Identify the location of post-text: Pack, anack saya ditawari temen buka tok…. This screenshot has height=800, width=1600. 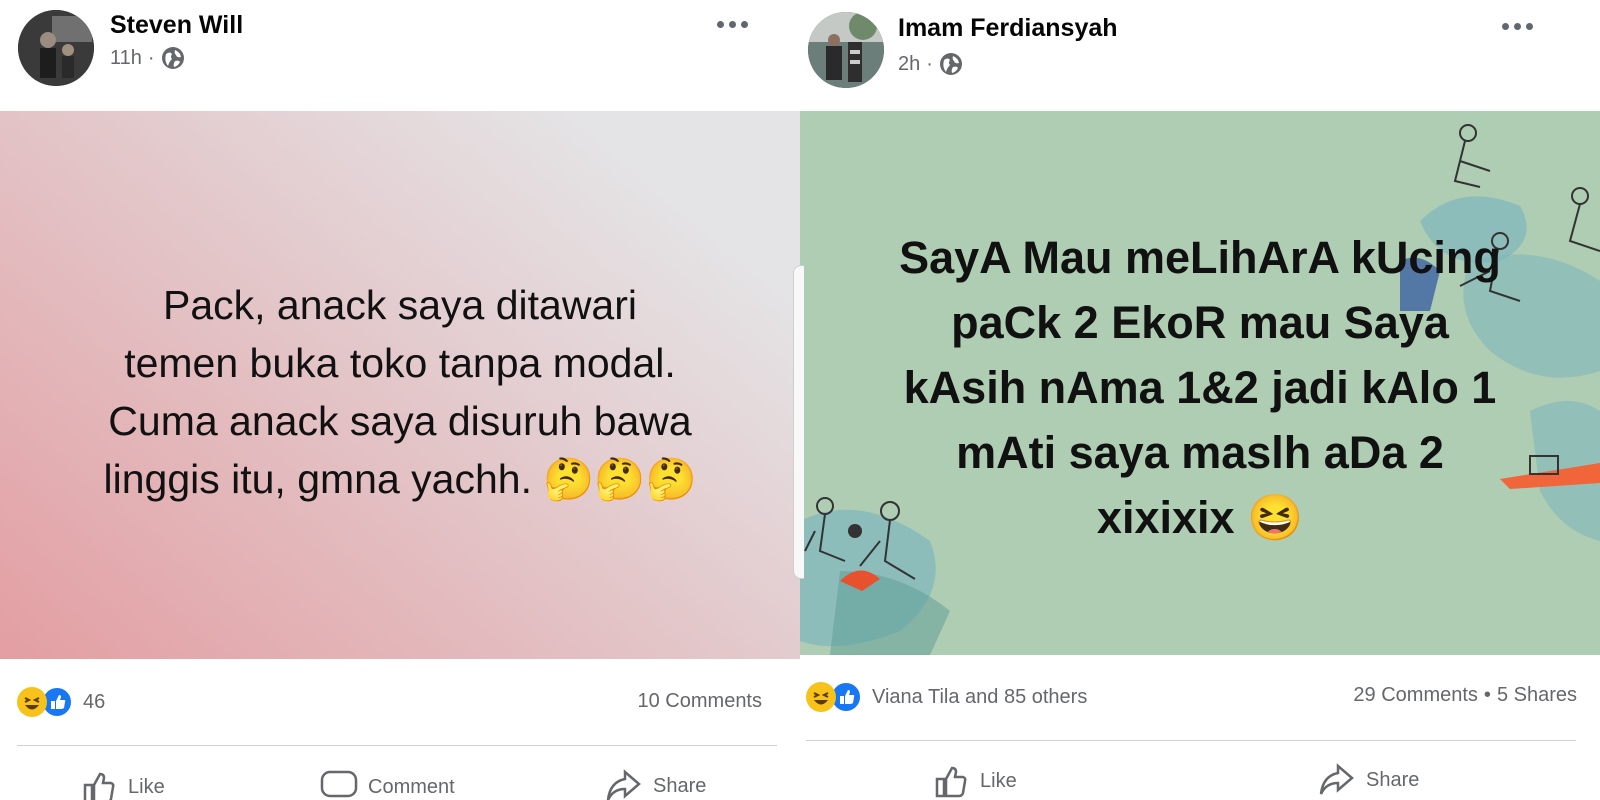
(400, 392).